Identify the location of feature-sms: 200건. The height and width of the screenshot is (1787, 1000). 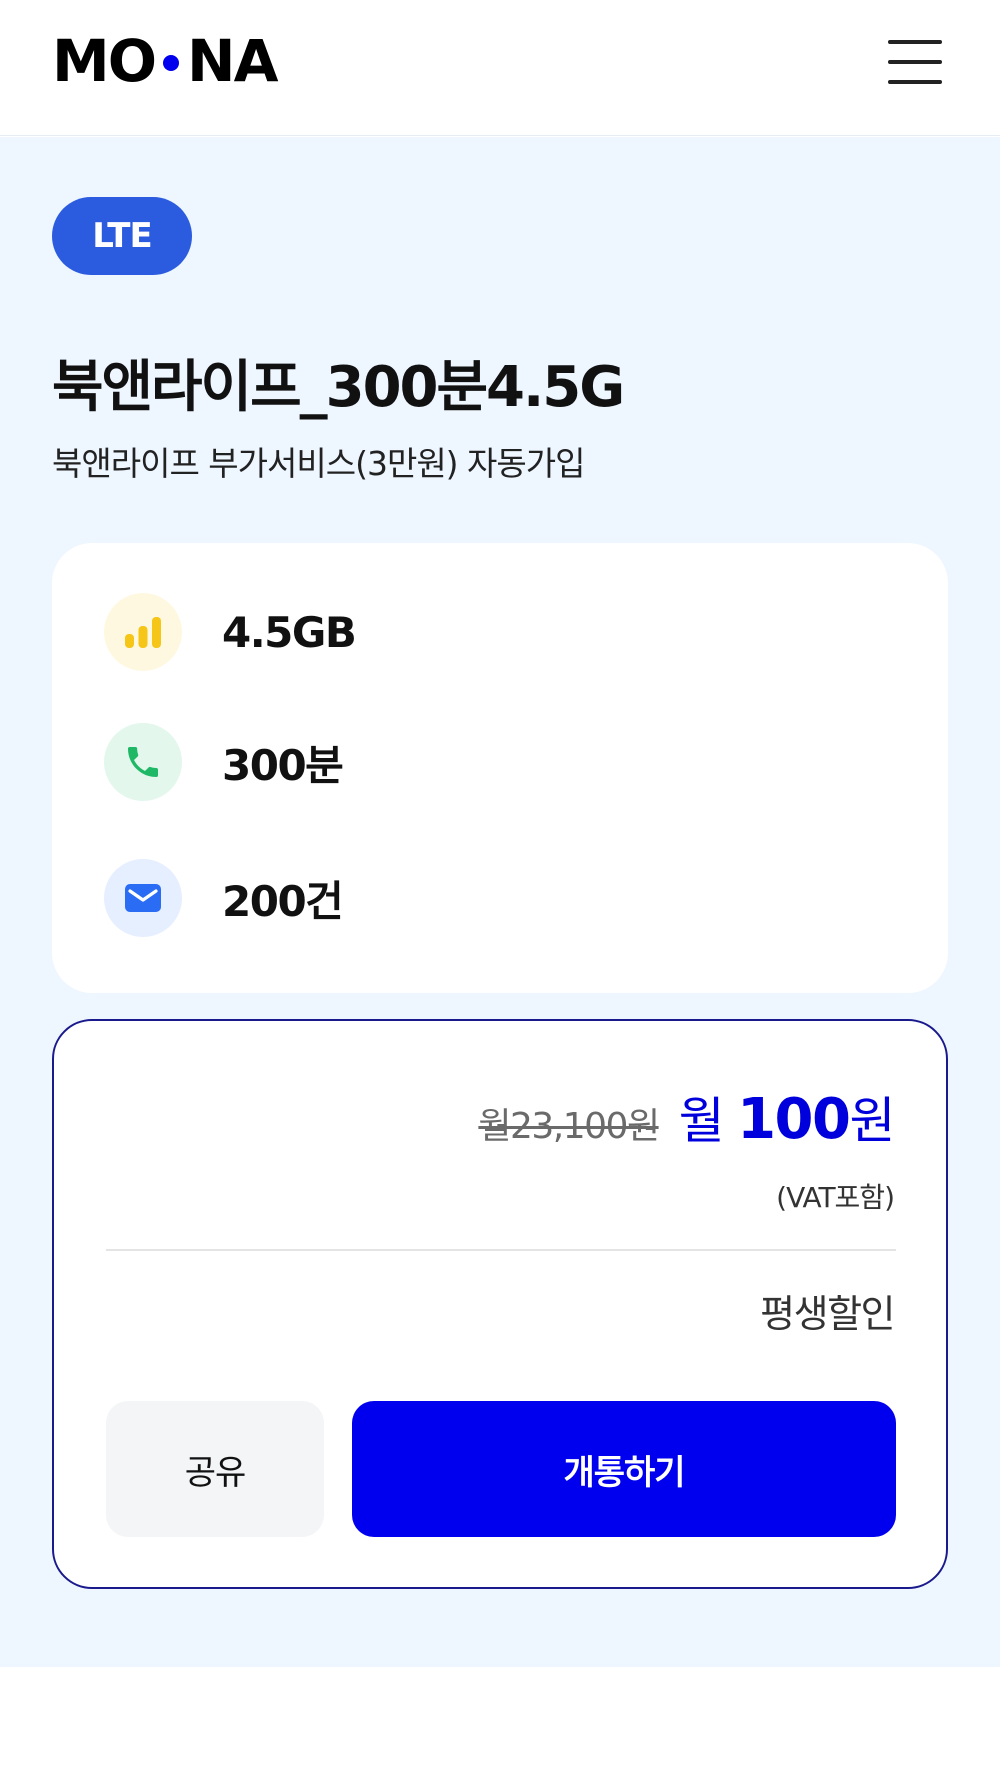
(224, 898).